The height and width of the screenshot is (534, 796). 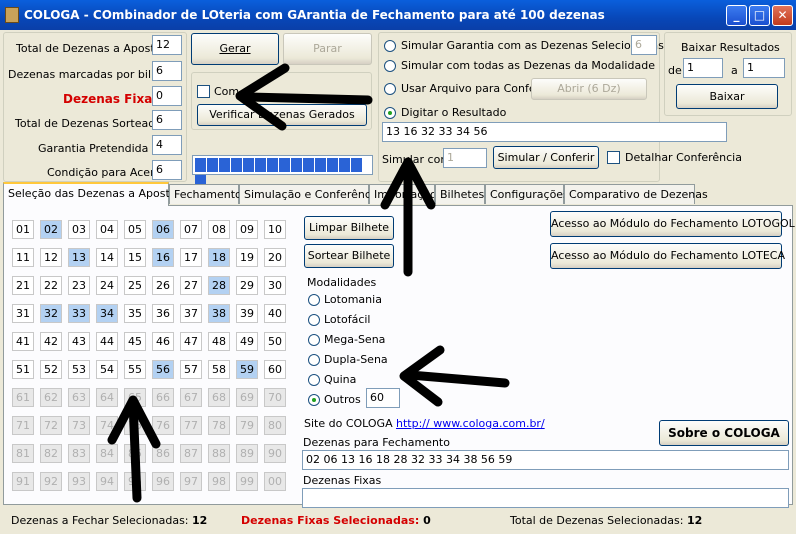 What do you see at coordinates (457, 379) in the screenshot?
I see `arrow-left-outros` at bounding box center [457, 379].